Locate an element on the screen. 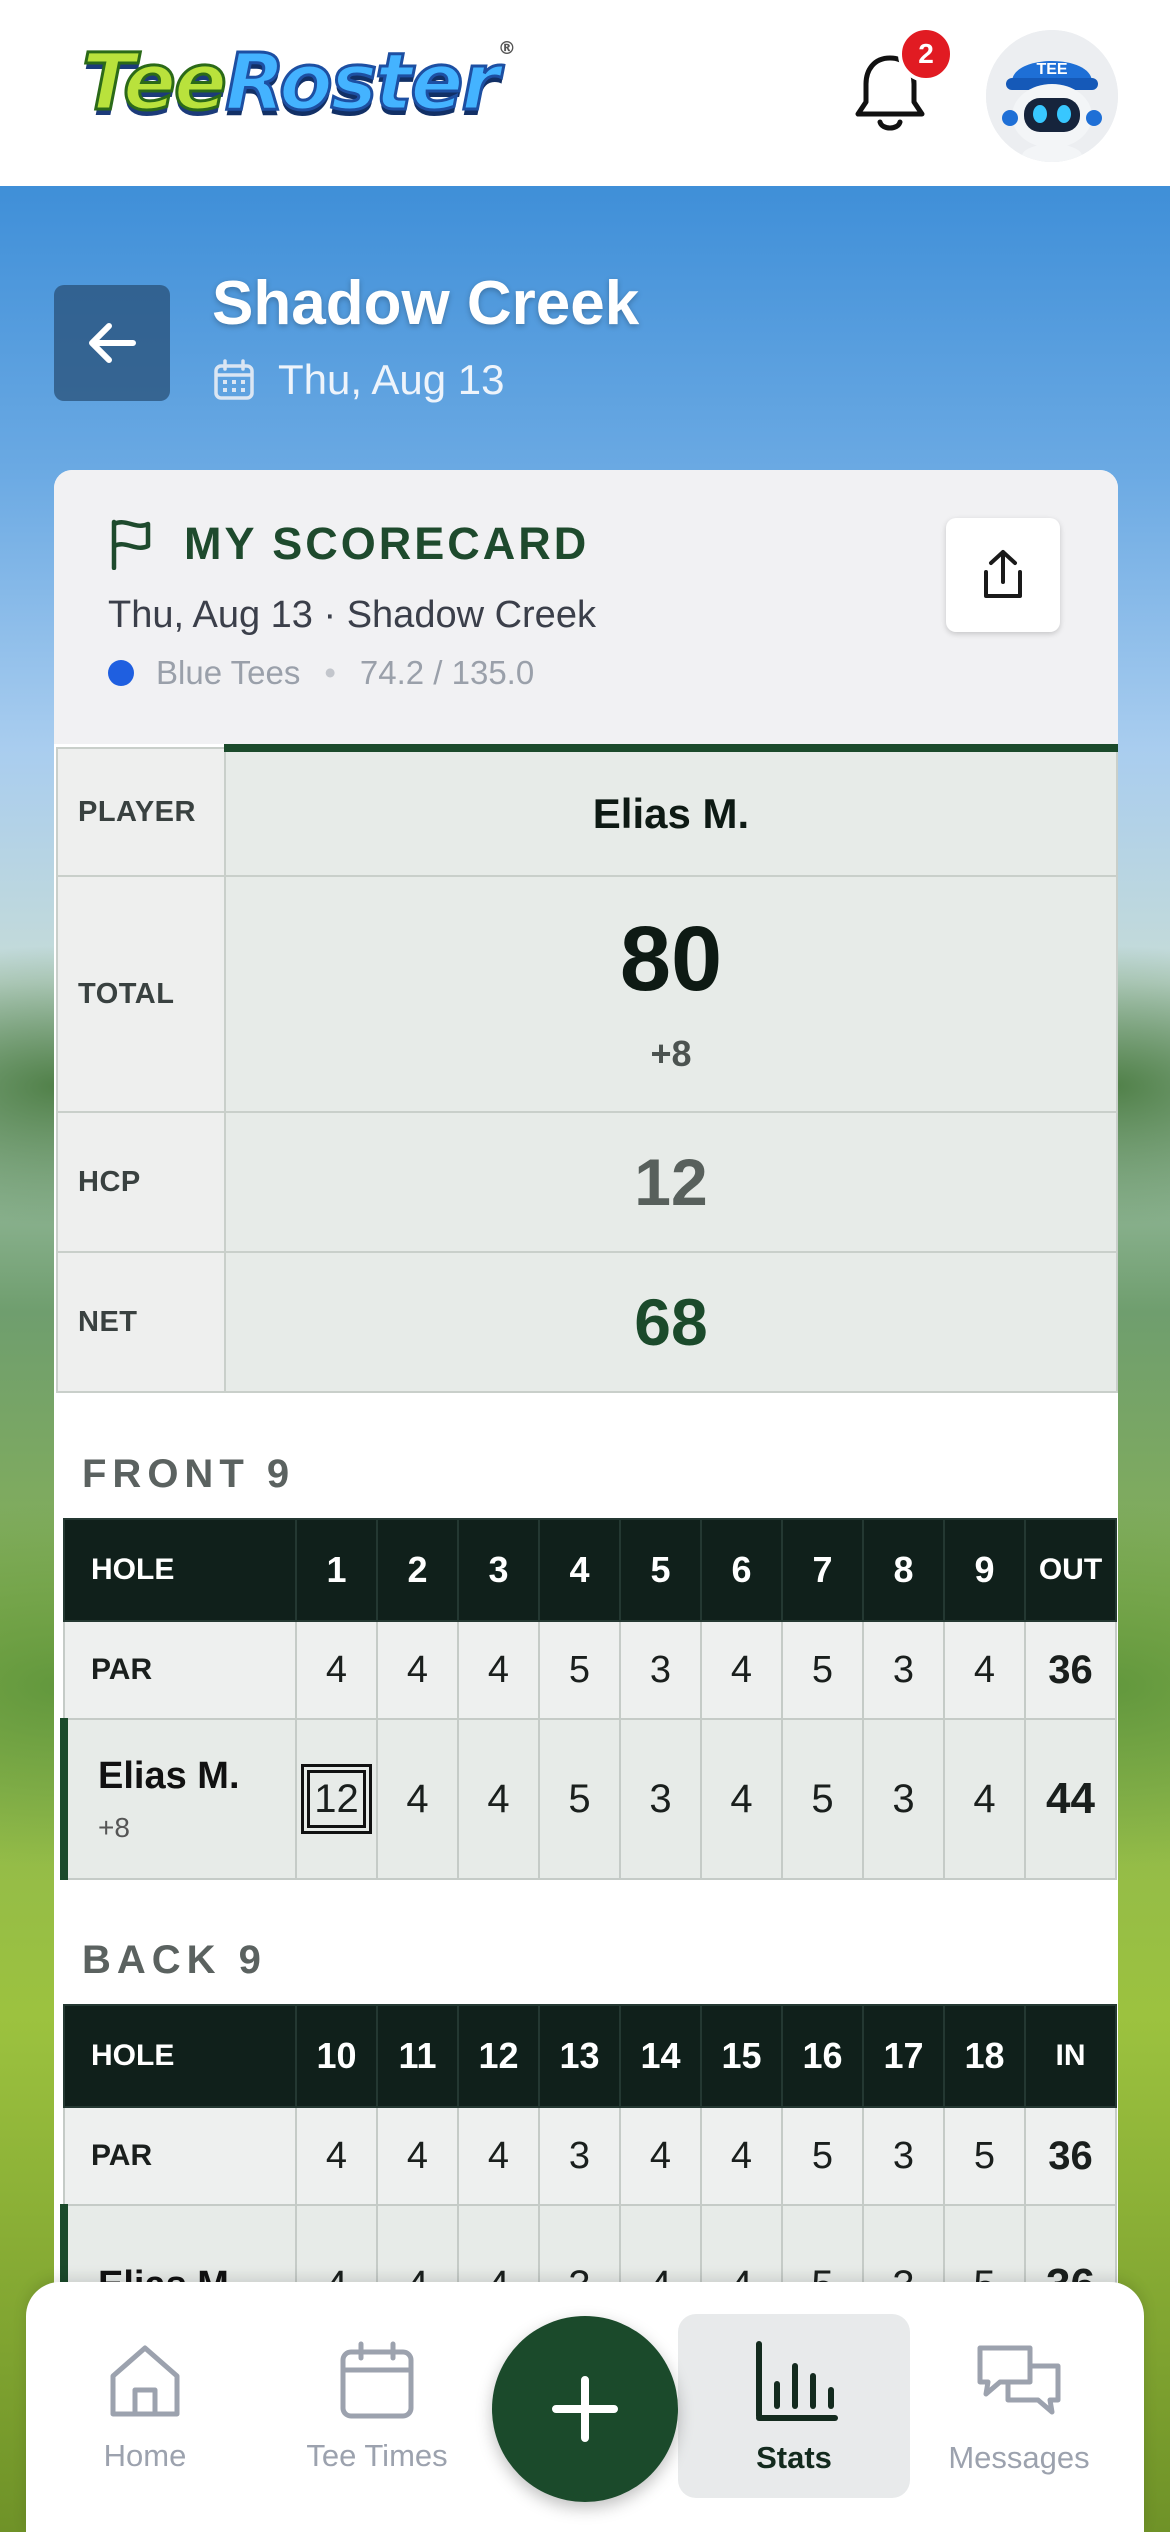 The height and width of the screenshot is (2532, 1170). nav-tee-times: Tee Times is located at coordinates (377, 2407).